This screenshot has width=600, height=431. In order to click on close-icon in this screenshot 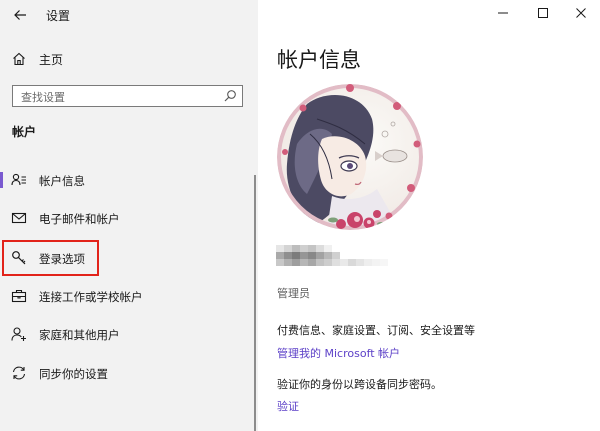, I will do `click(581, 13)`.